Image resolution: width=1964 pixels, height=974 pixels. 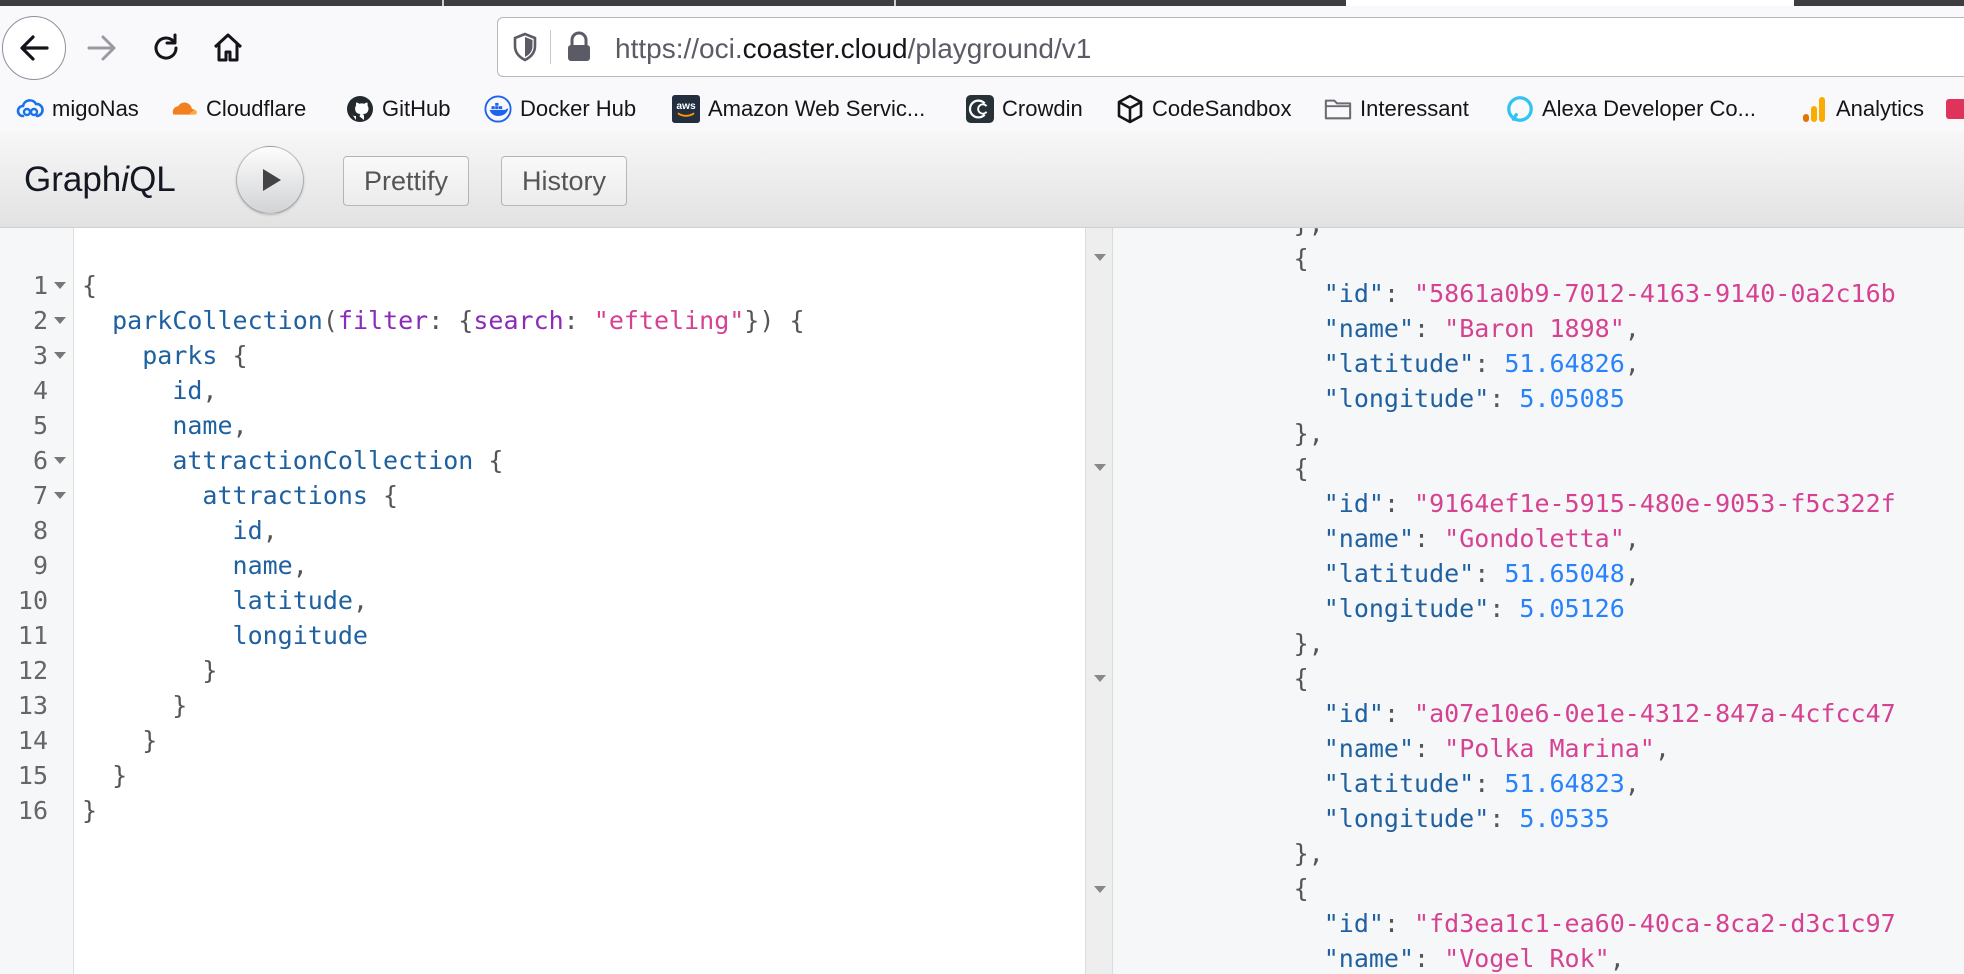 I want to click on bookmark-label: Crowdin, so click(x=1042, y=108).